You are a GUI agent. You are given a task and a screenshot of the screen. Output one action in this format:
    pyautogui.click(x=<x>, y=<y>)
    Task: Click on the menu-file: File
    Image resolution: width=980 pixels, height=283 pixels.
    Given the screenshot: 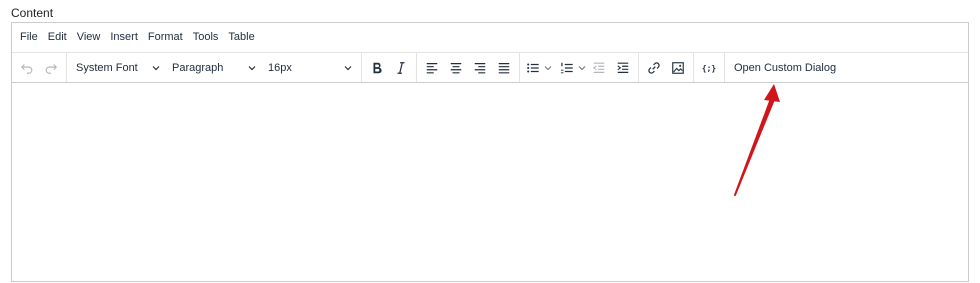 What is the action you would take?
    pyautogui.click(x=29, y=37)
    